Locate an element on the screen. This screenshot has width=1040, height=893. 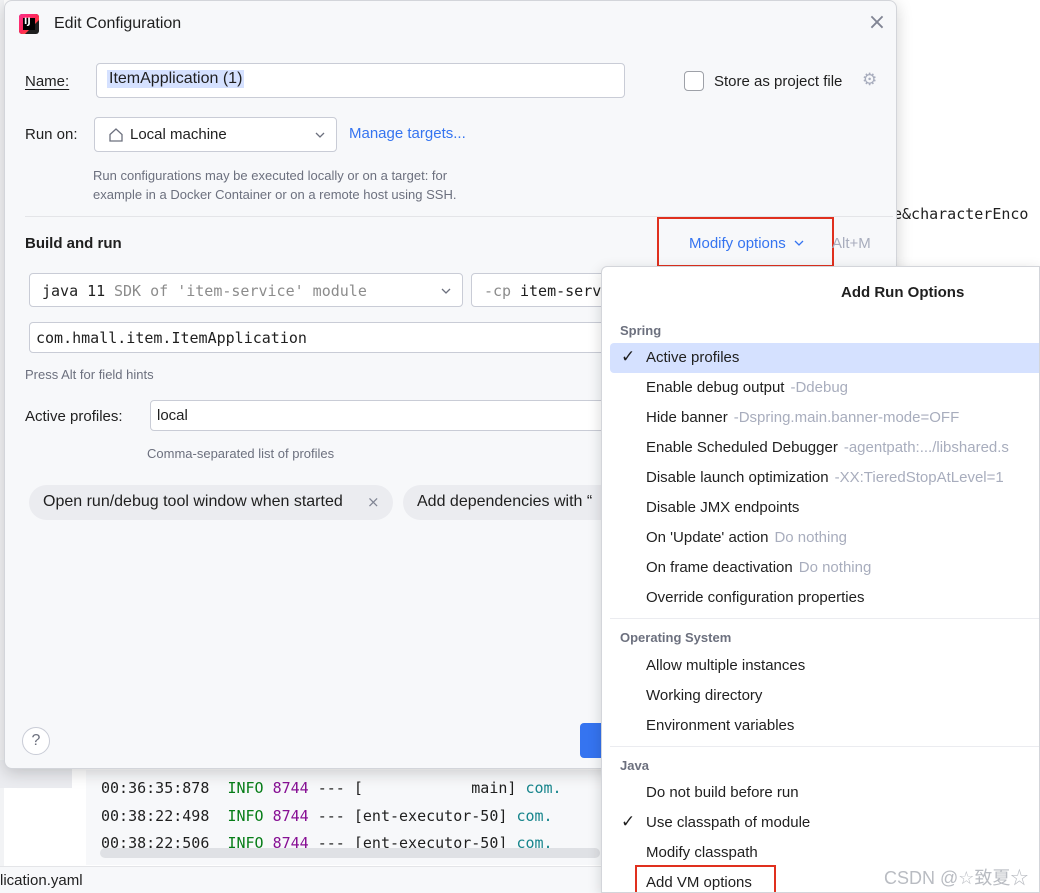
option-label: Active profiles is located at coordinates (693, 357).